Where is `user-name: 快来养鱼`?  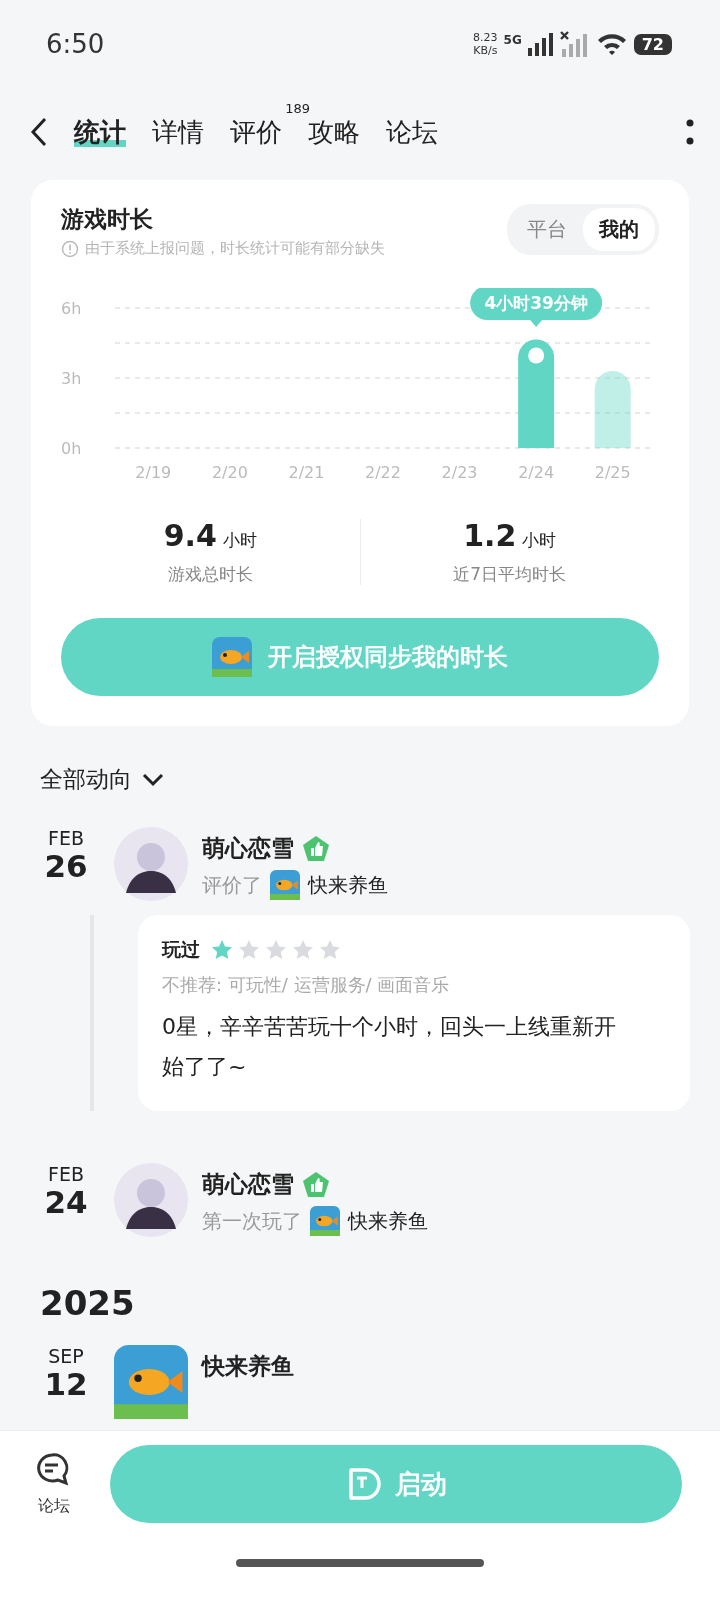 user-name: 快来养鱼 is located at coordinates (248, 1366).